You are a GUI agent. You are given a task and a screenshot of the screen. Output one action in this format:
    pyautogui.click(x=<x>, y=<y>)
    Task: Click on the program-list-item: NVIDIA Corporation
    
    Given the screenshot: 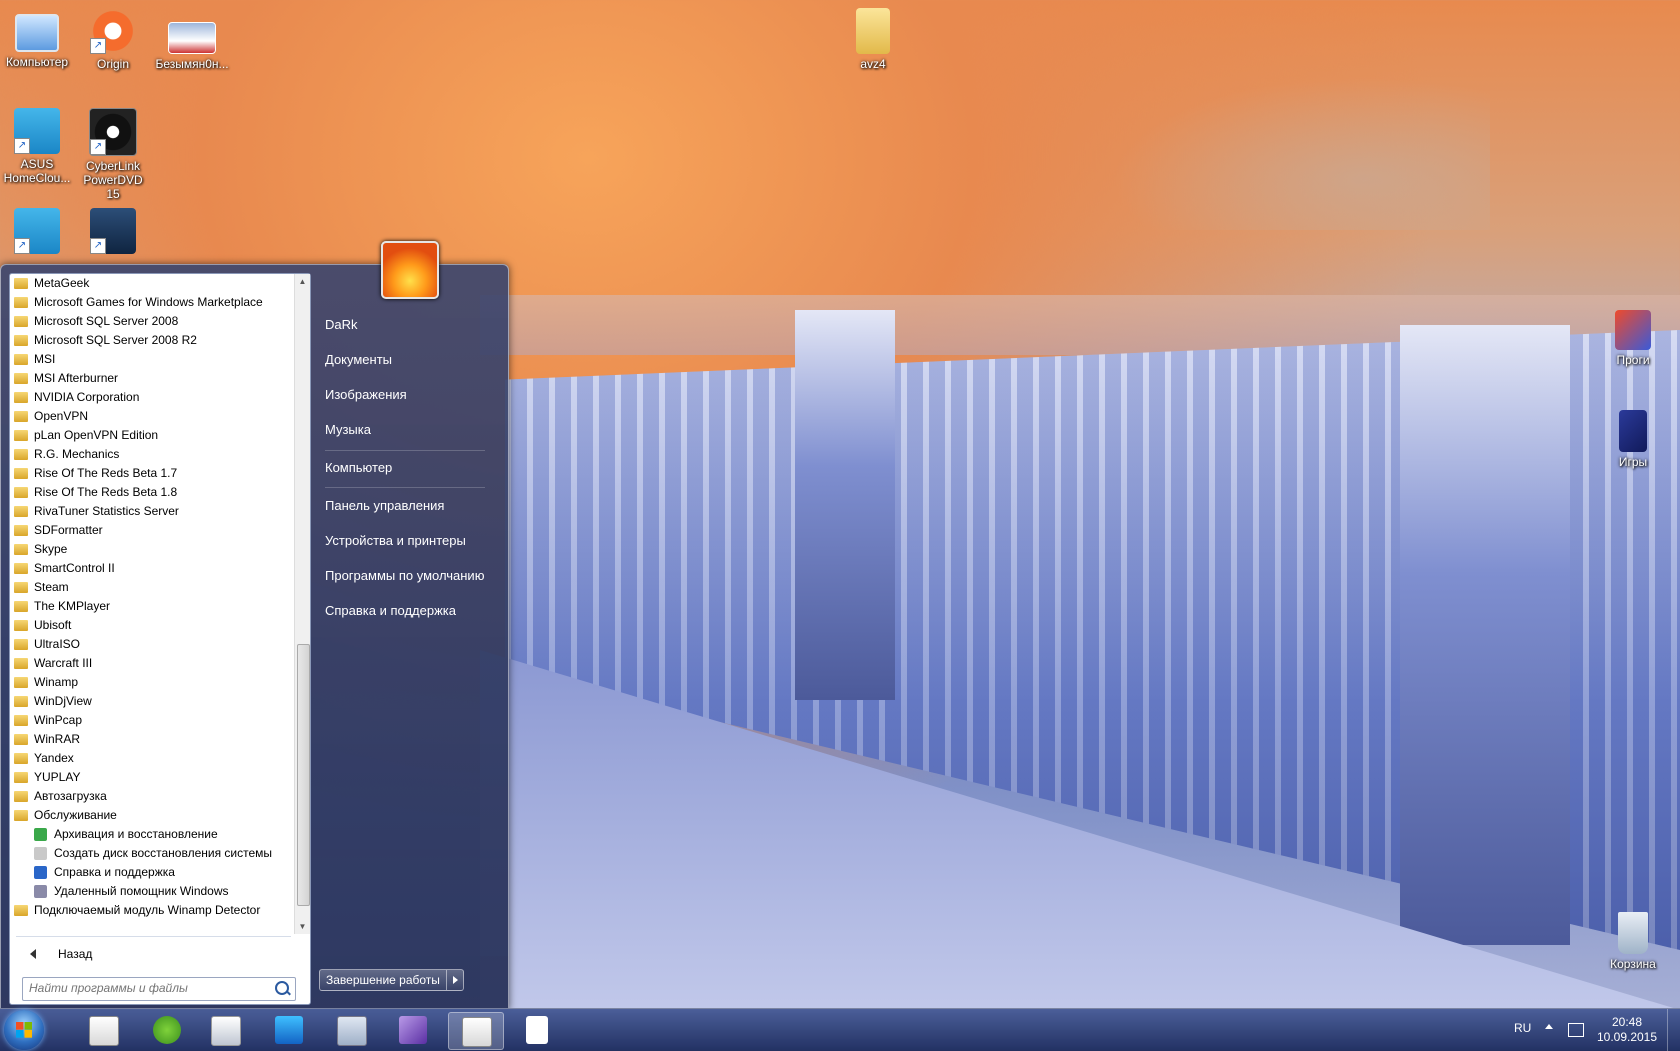 What is the action you would take?
    pyautogui.click(x=152, y=397)
    